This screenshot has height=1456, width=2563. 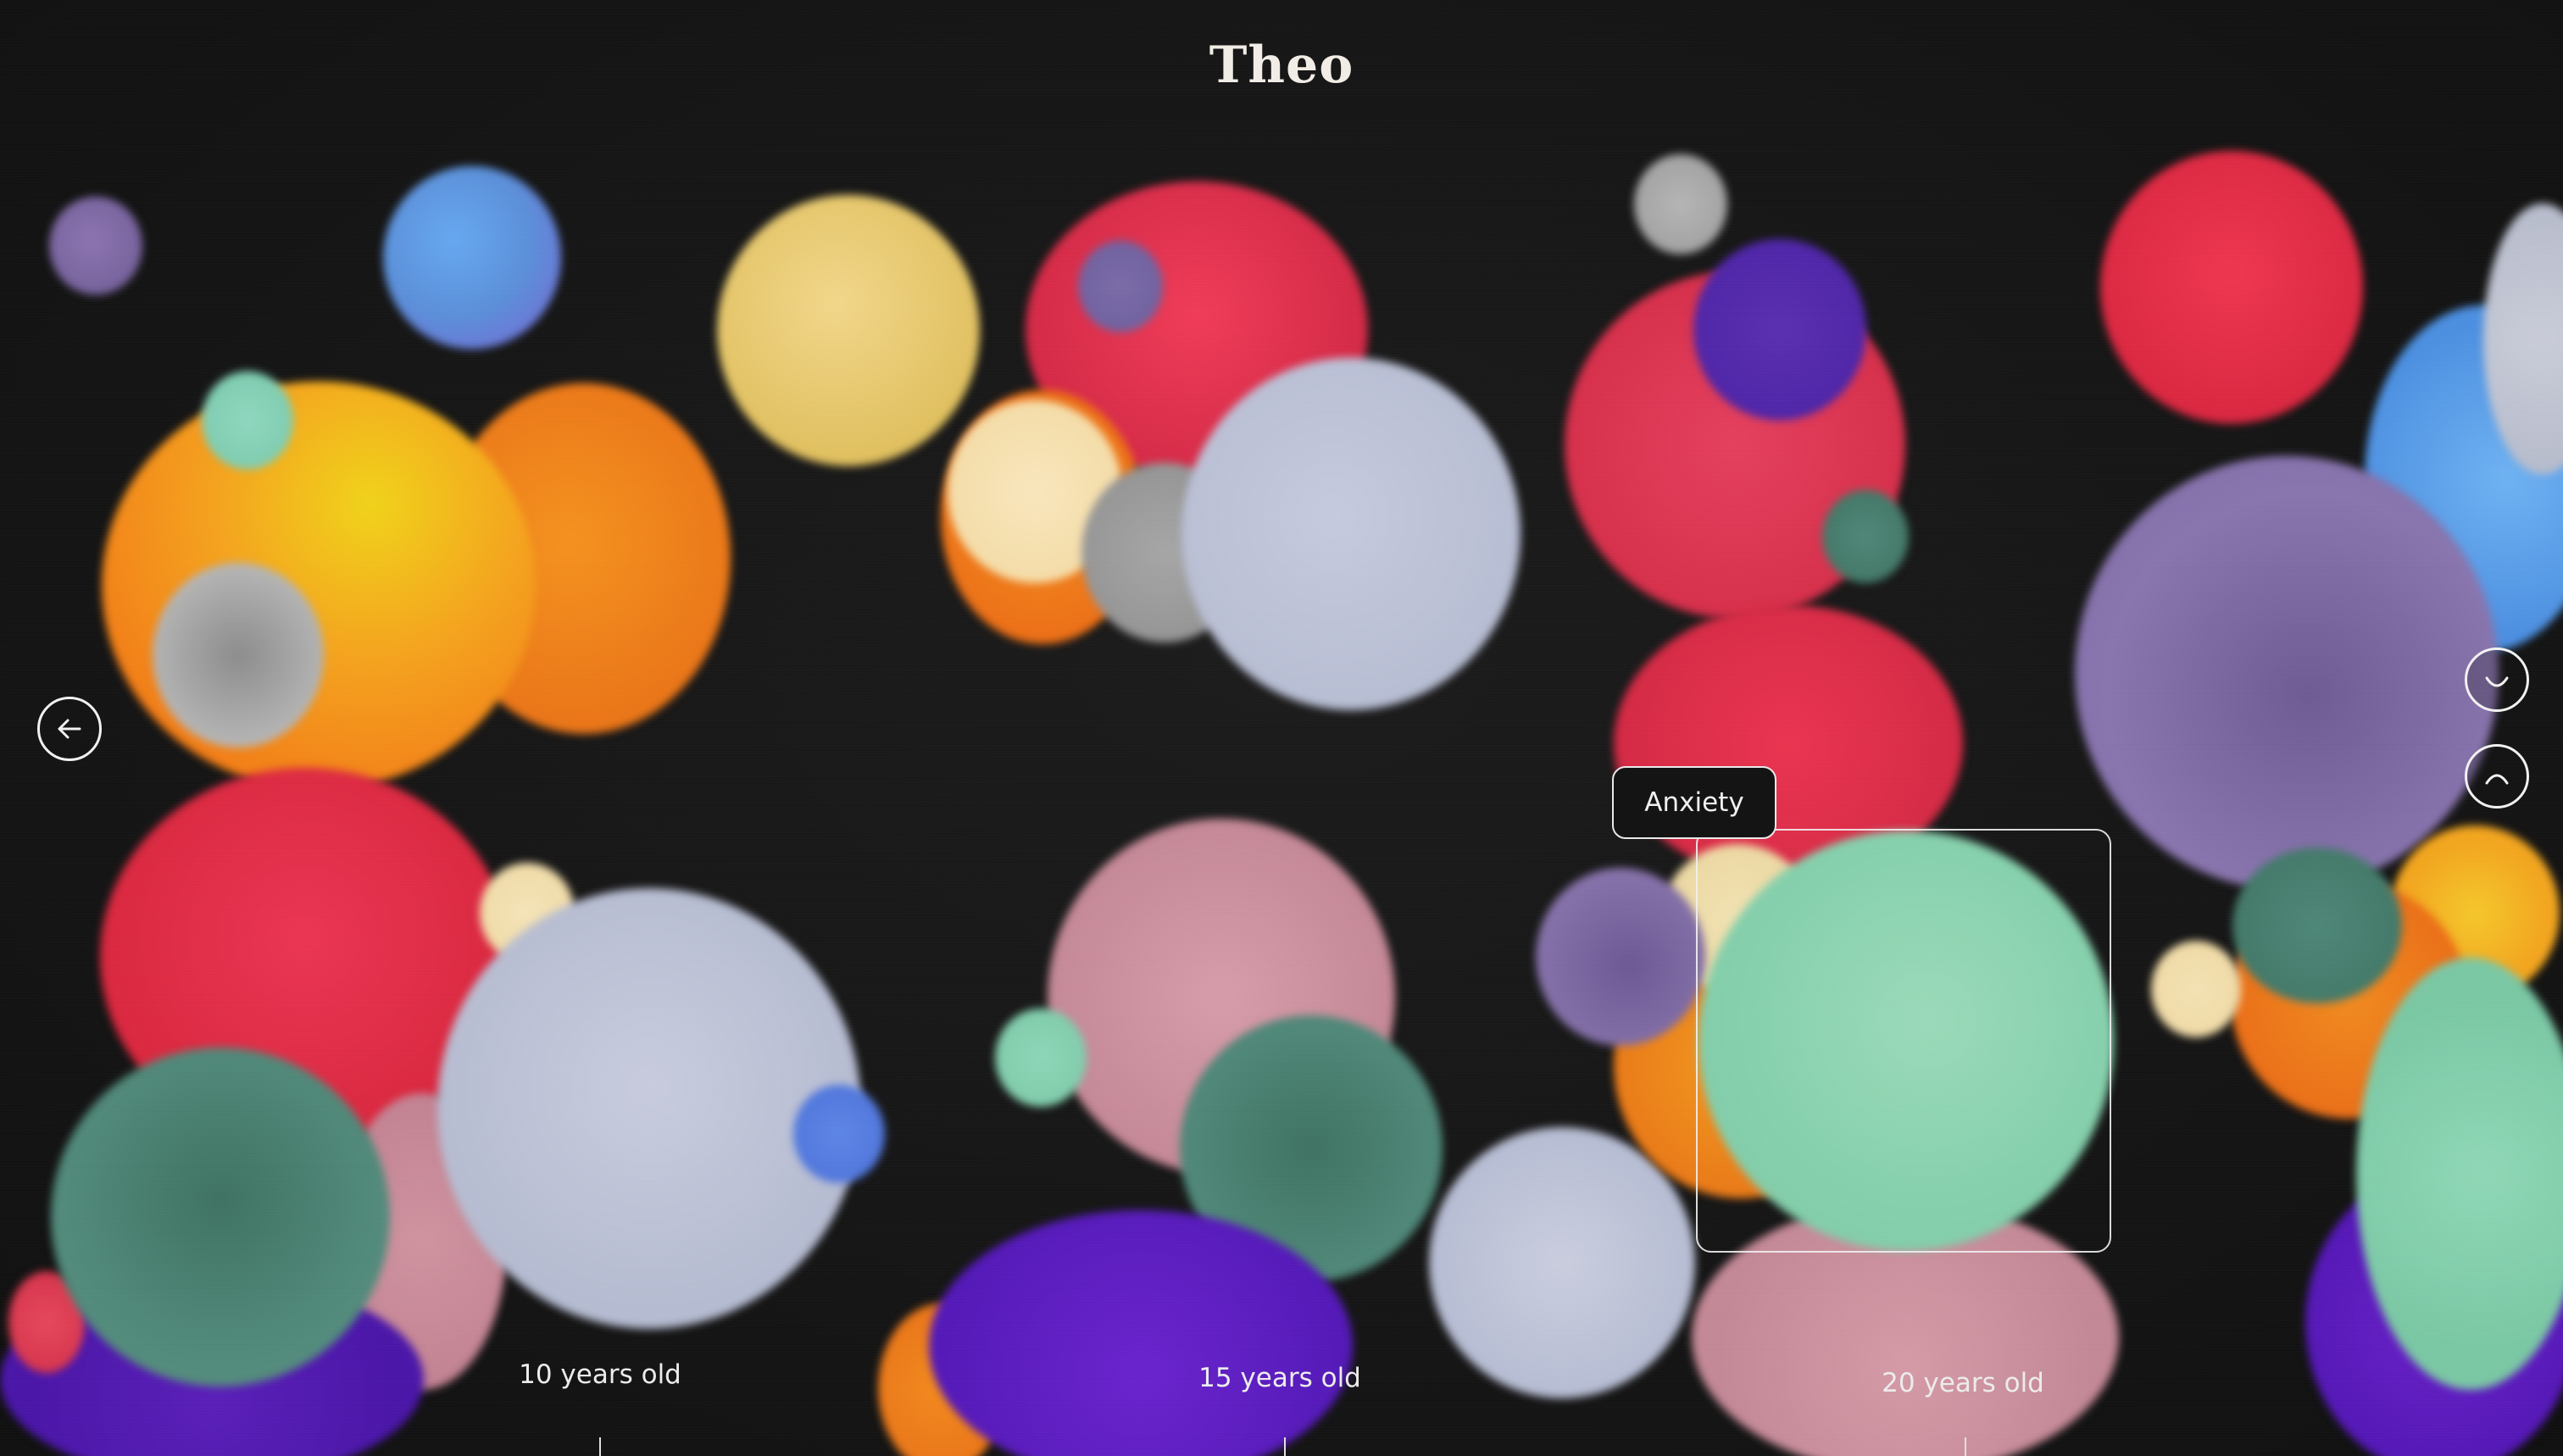 I want to click on timeline-label-10: 10 years old, so click(x=600, y=1375).